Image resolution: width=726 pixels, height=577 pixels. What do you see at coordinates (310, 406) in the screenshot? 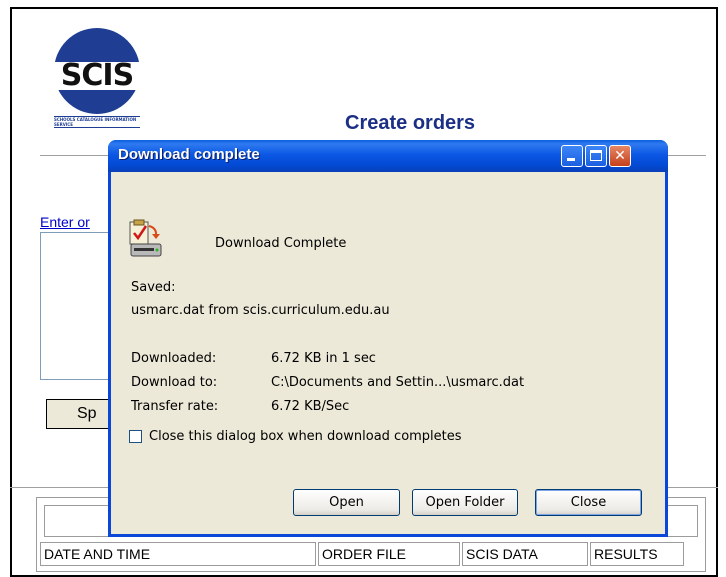
I see `transfer-rate-value: 6.72 KB/Sec` at bounding box center [310, 406].